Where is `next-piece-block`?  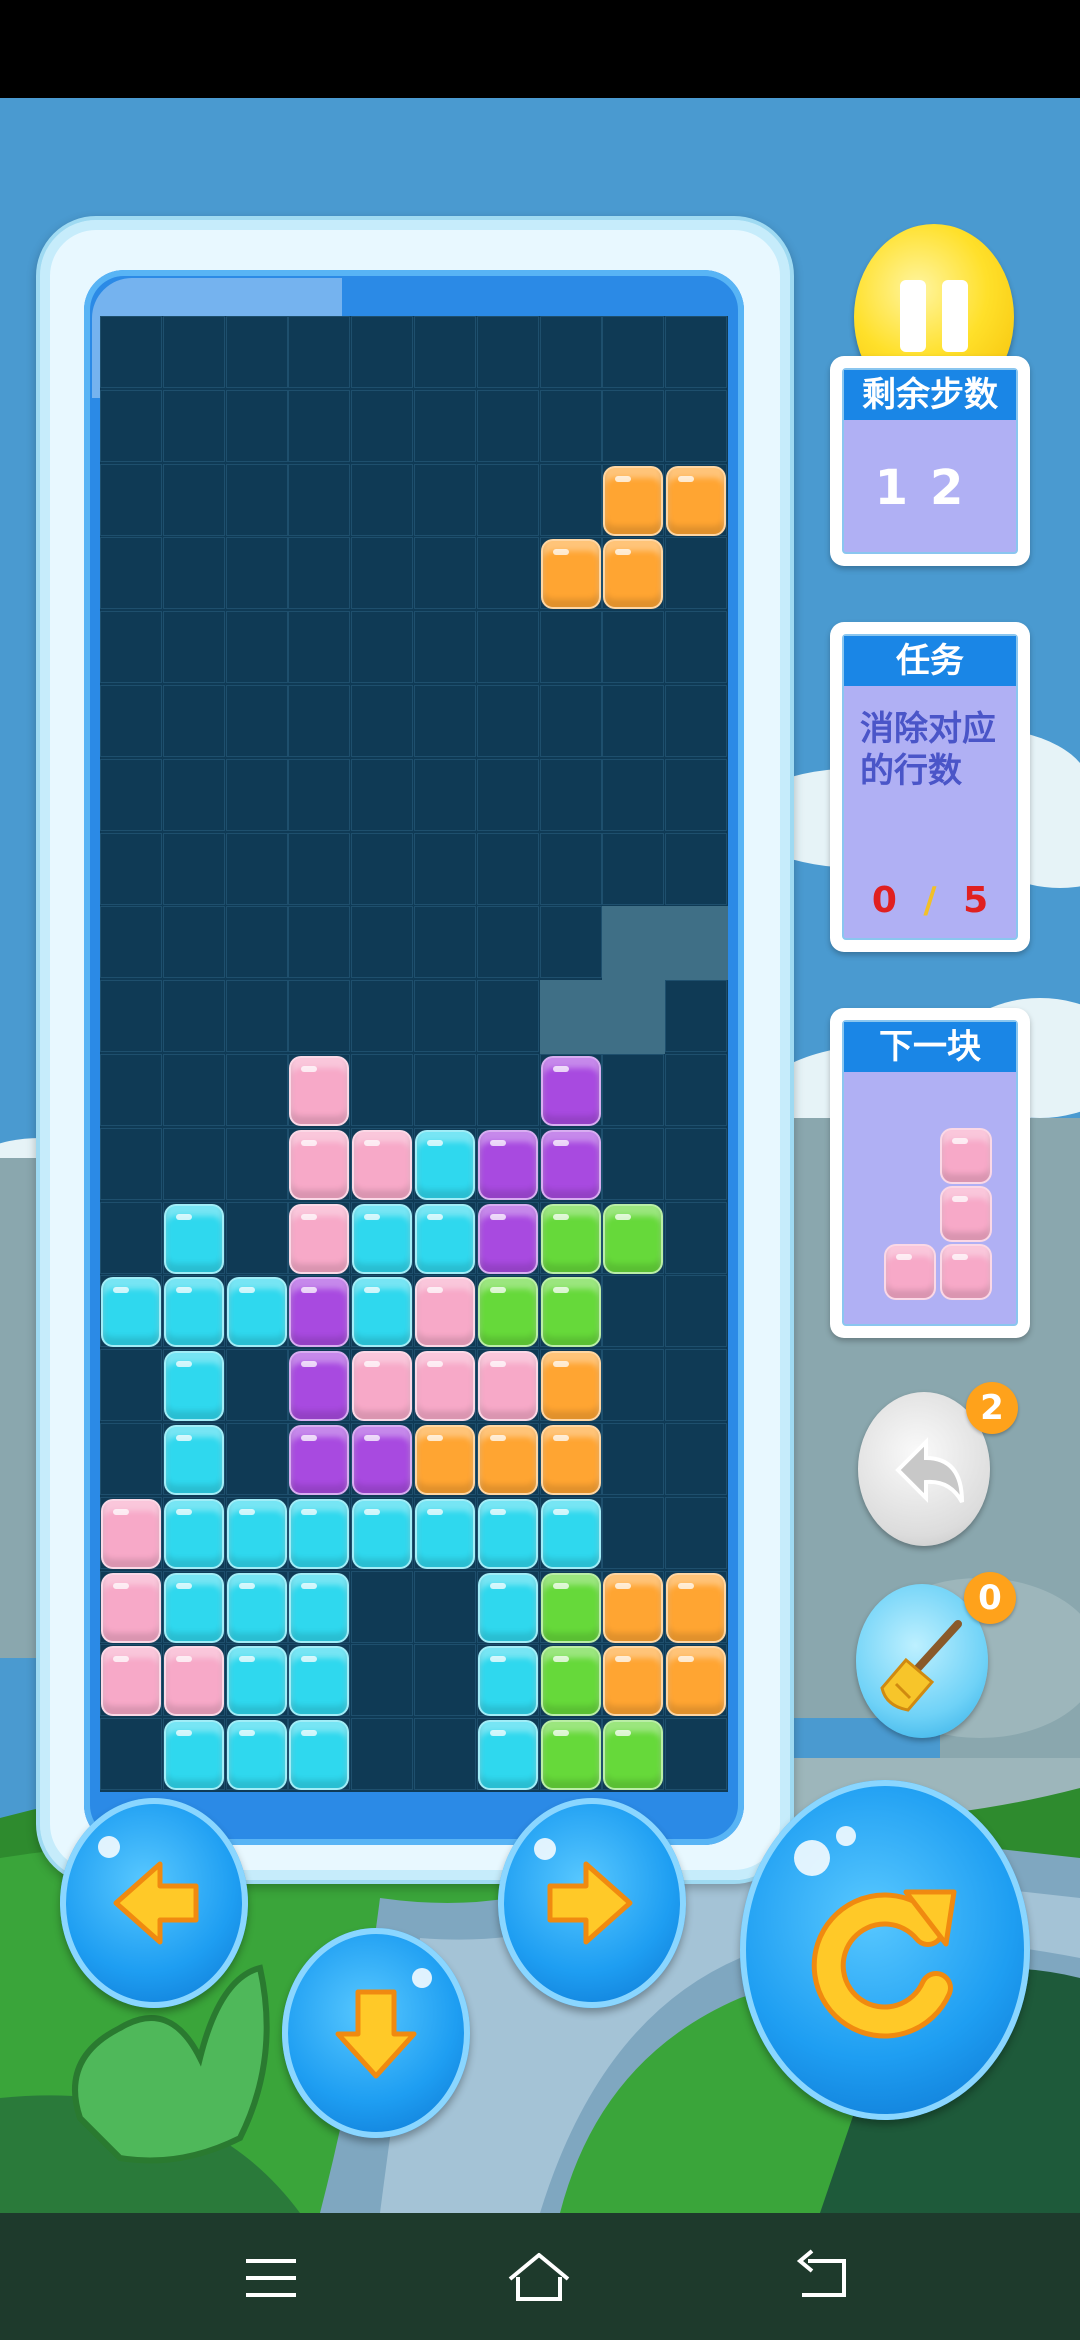
next-piece-block is located at coordinates (966, 1156).